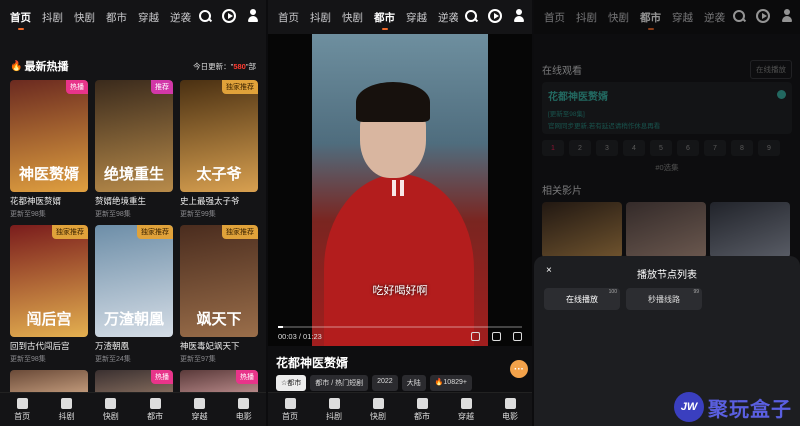  Describe the element at coordinates (49, 136) in the screenshot. I see `drama-poster: 热播 神医赘婿` at that location.